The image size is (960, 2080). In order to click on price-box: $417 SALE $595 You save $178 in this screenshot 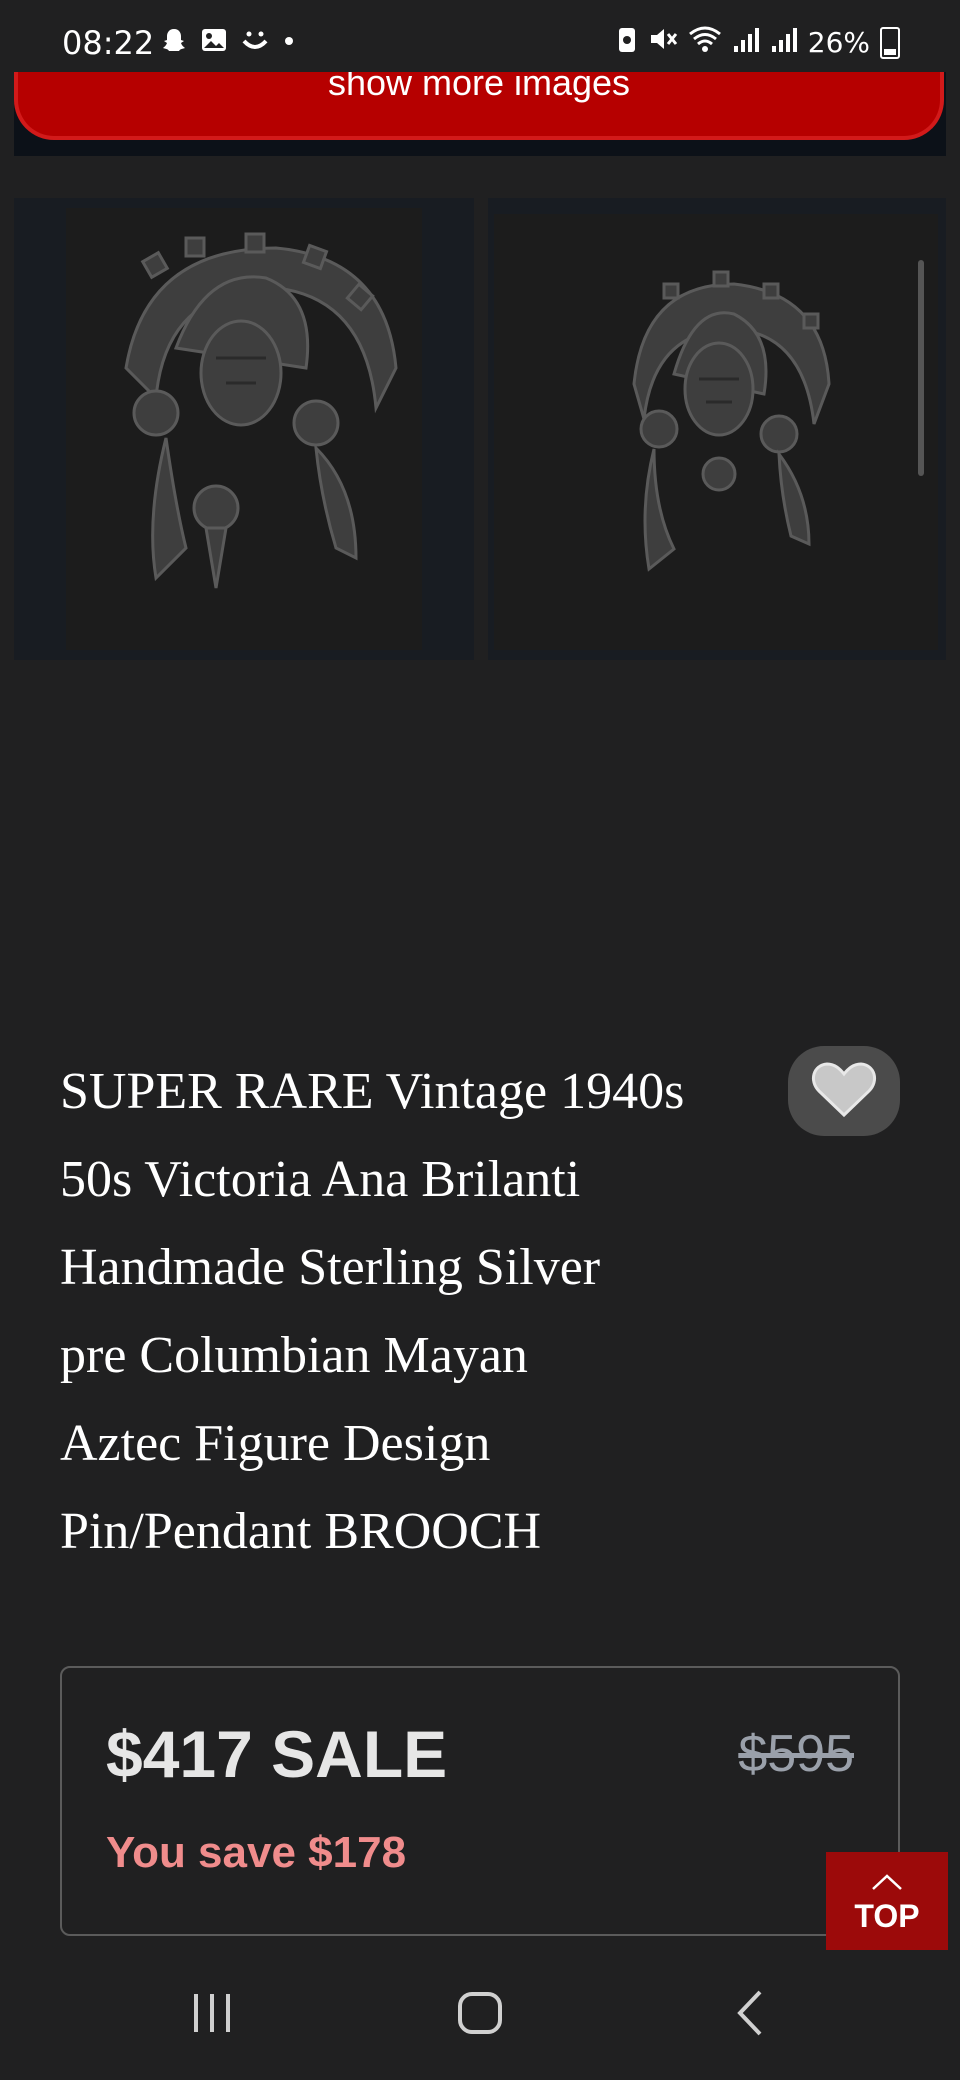, I will do `click(480, 1801)`.